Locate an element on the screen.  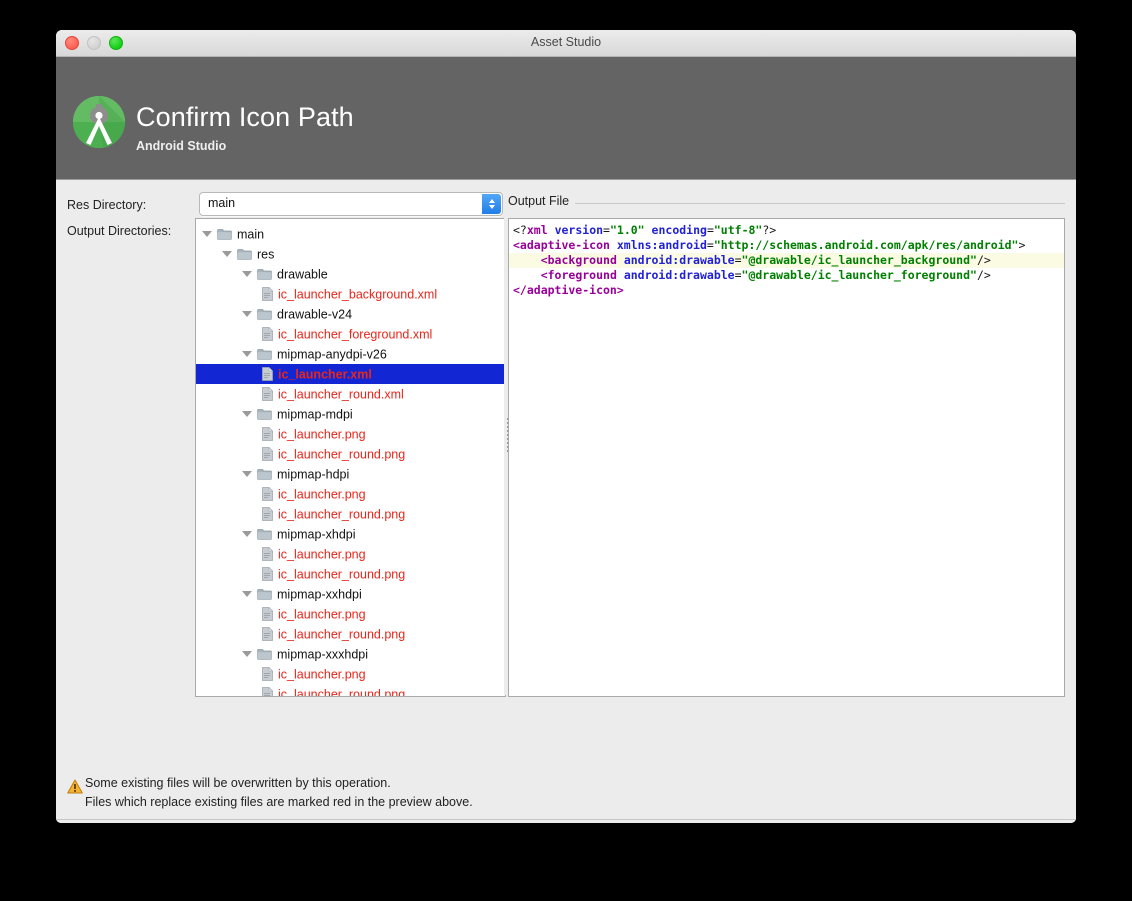
tree-row: ic_launcher_foreground.xml is located at coordinates (350, 334).